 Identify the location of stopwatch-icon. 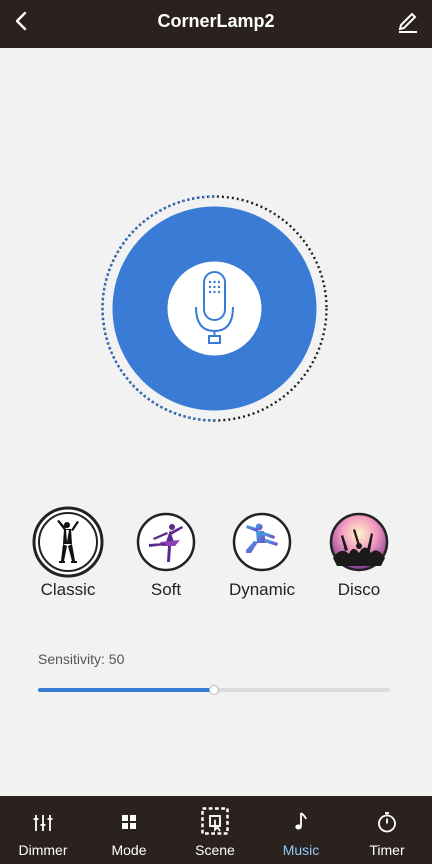
(387, 822).